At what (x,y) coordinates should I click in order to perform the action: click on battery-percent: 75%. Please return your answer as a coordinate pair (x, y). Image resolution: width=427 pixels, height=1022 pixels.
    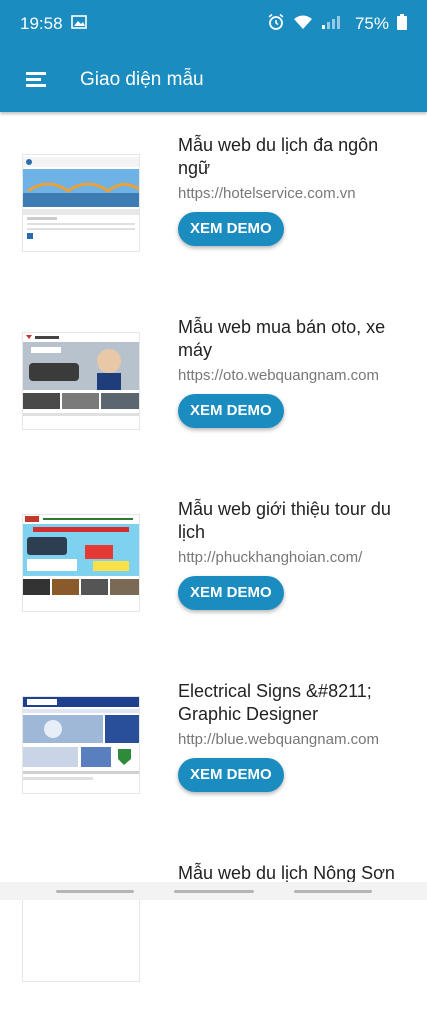
    Looking at the image, I should click on (371, 23).